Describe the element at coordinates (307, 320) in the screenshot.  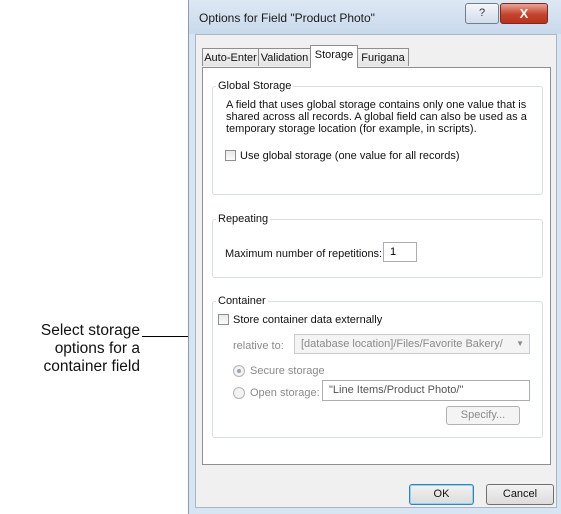
I see `store-externally-label: Store container data externally` at that location.